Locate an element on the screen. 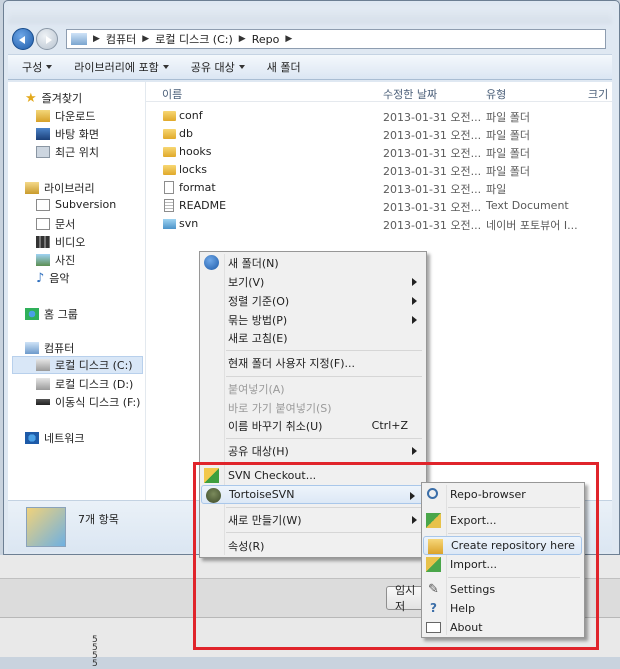 The height and width of the screenshot is (669, 620). forward-arrow-icon is located at coordinates (47, 39).